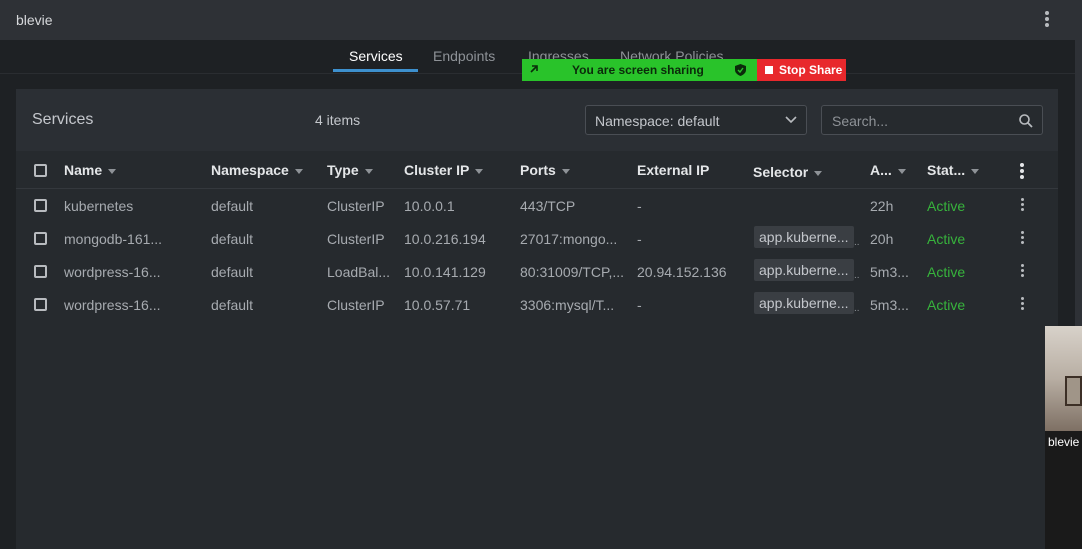  I want to click on column-header-ports: Ports, so click(545, 170).